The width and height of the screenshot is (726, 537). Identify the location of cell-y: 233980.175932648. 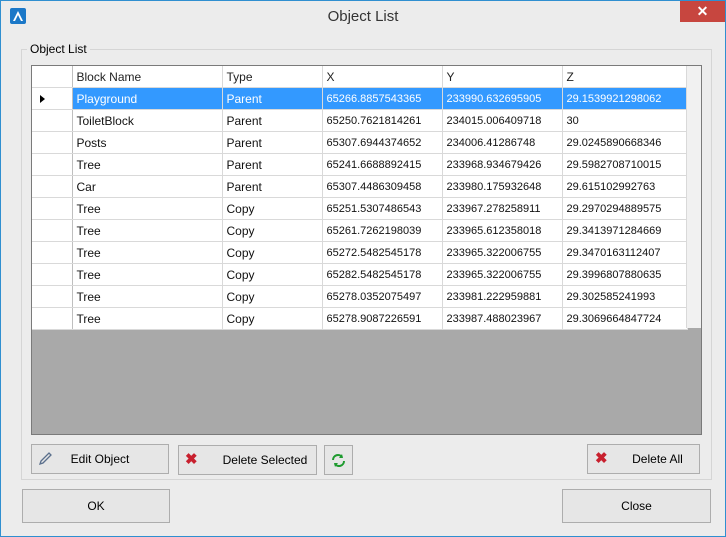
(502, 186).